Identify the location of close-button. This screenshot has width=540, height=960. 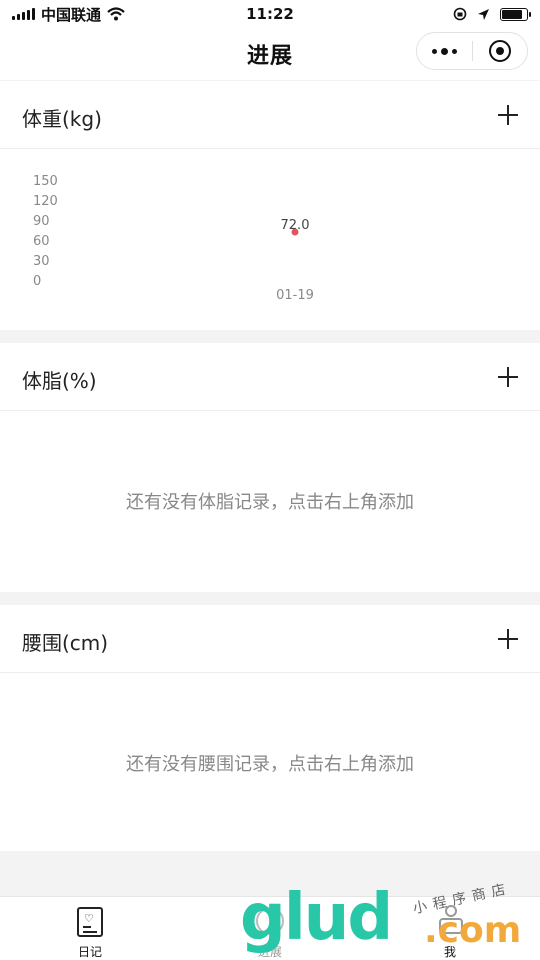
(500, 51).